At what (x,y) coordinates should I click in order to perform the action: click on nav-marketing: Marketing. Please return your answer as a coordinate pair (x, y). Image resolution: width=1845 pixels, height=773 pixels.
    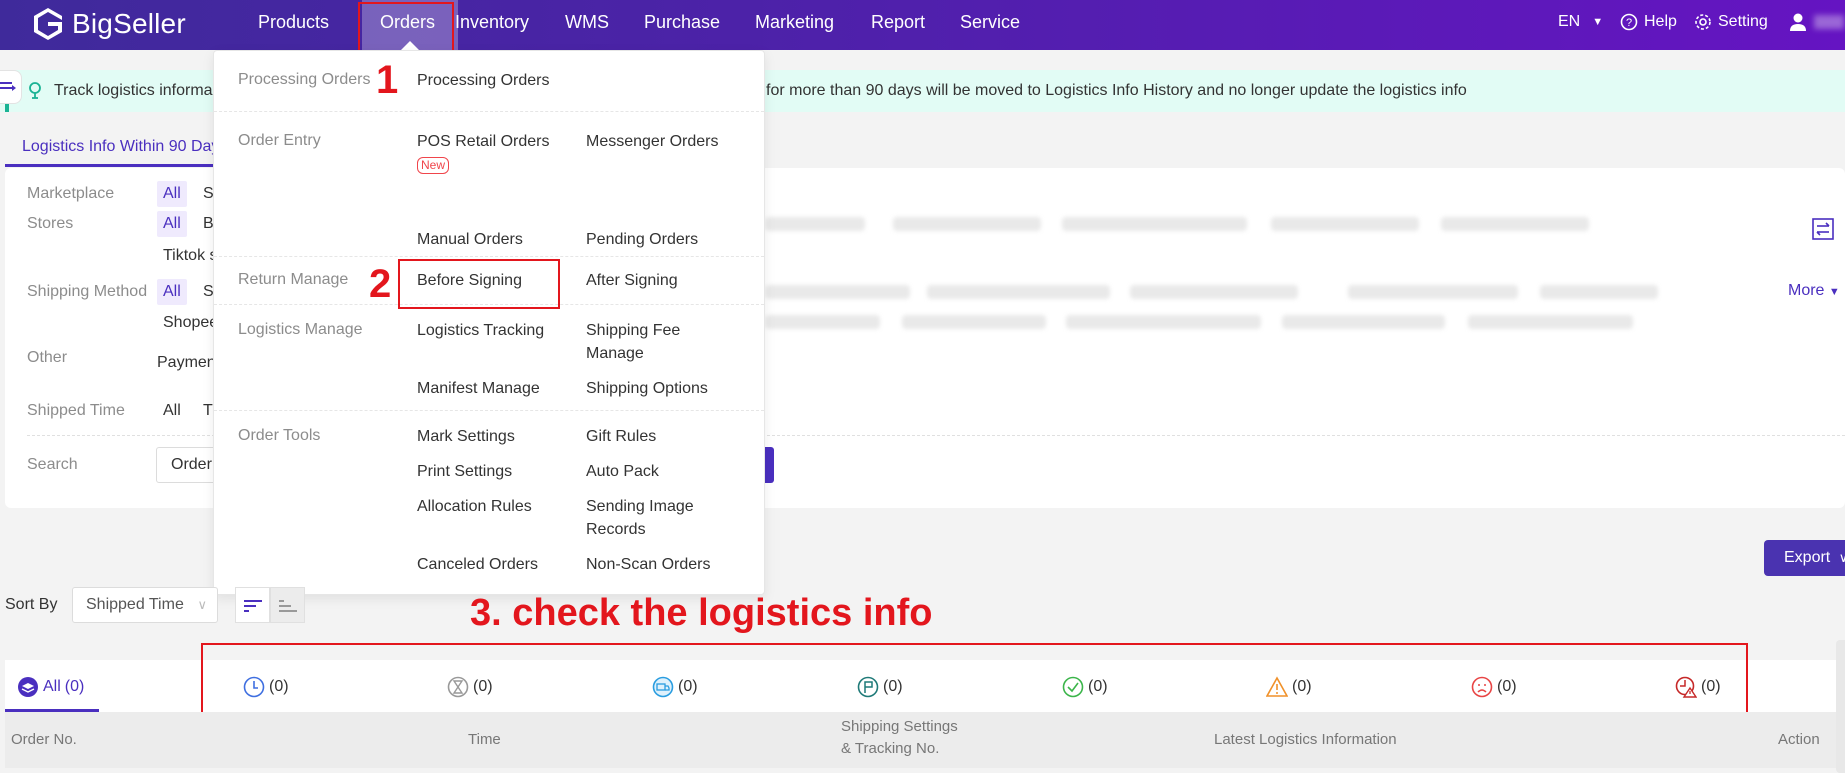
    Looking at the image, I should click on (794, 25).